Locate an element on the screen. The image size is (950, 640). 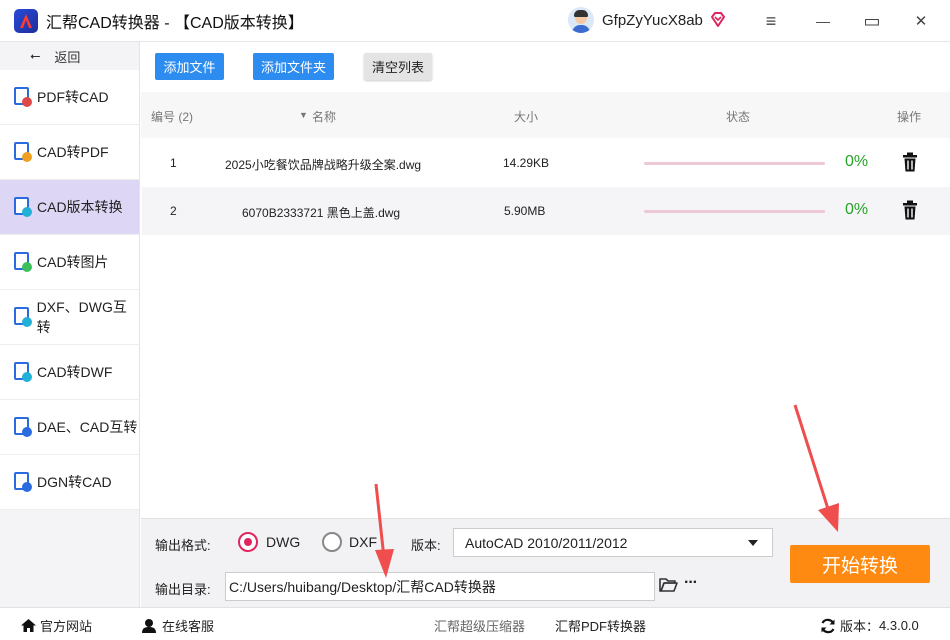
add-file-button: 添加文件 is located at coordinates (189, 66).